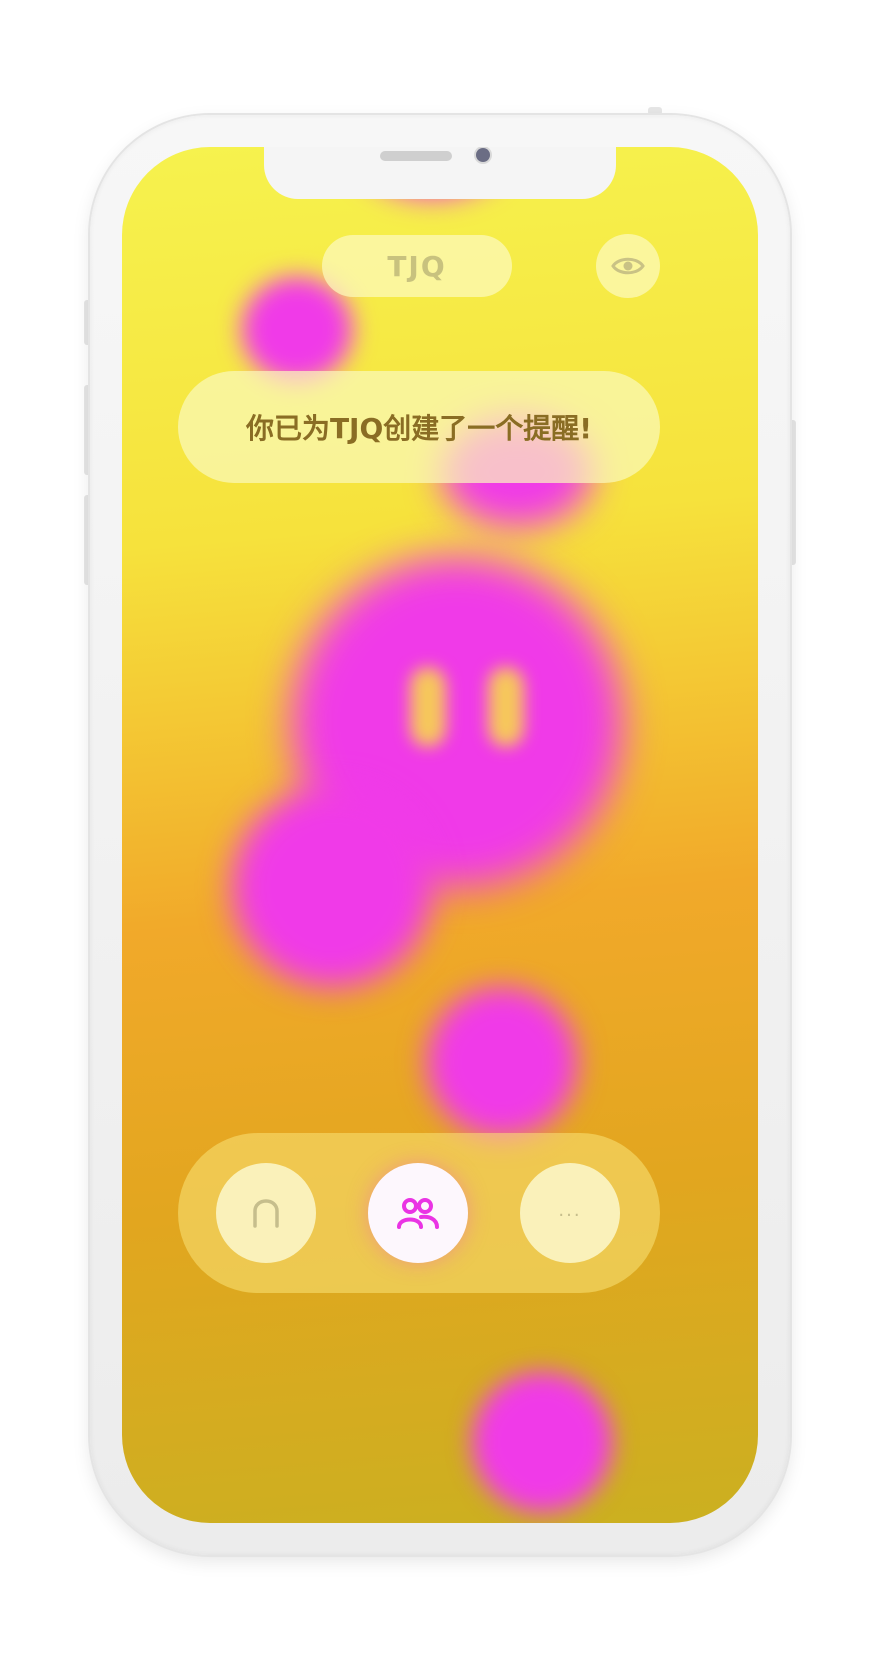  I want to click on notification-message: 你已为TJQ创建了一个提醒!, so click(419, 428).